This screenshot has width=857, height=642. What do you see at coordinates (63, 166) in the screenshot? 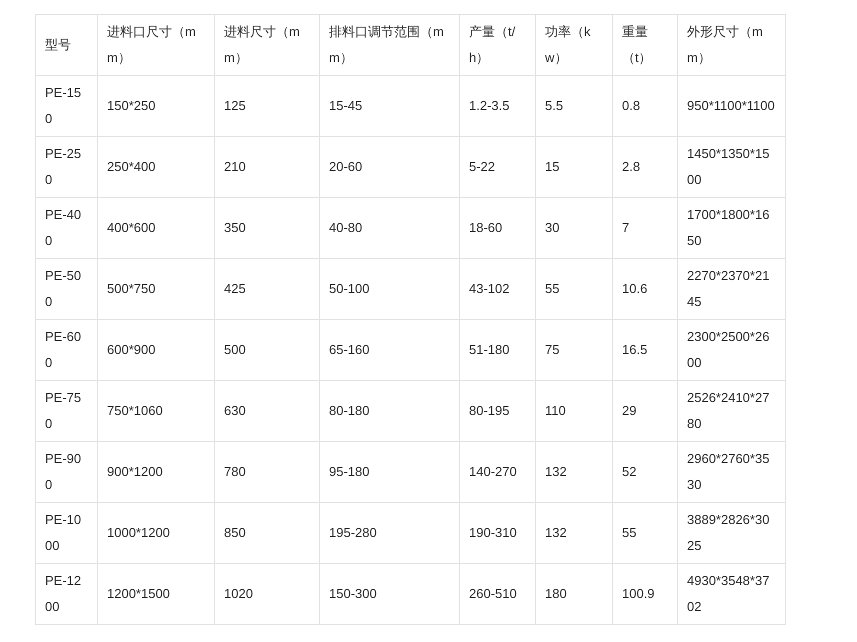
I see `table-cell: PE-250` at bounding box center [63, 166].